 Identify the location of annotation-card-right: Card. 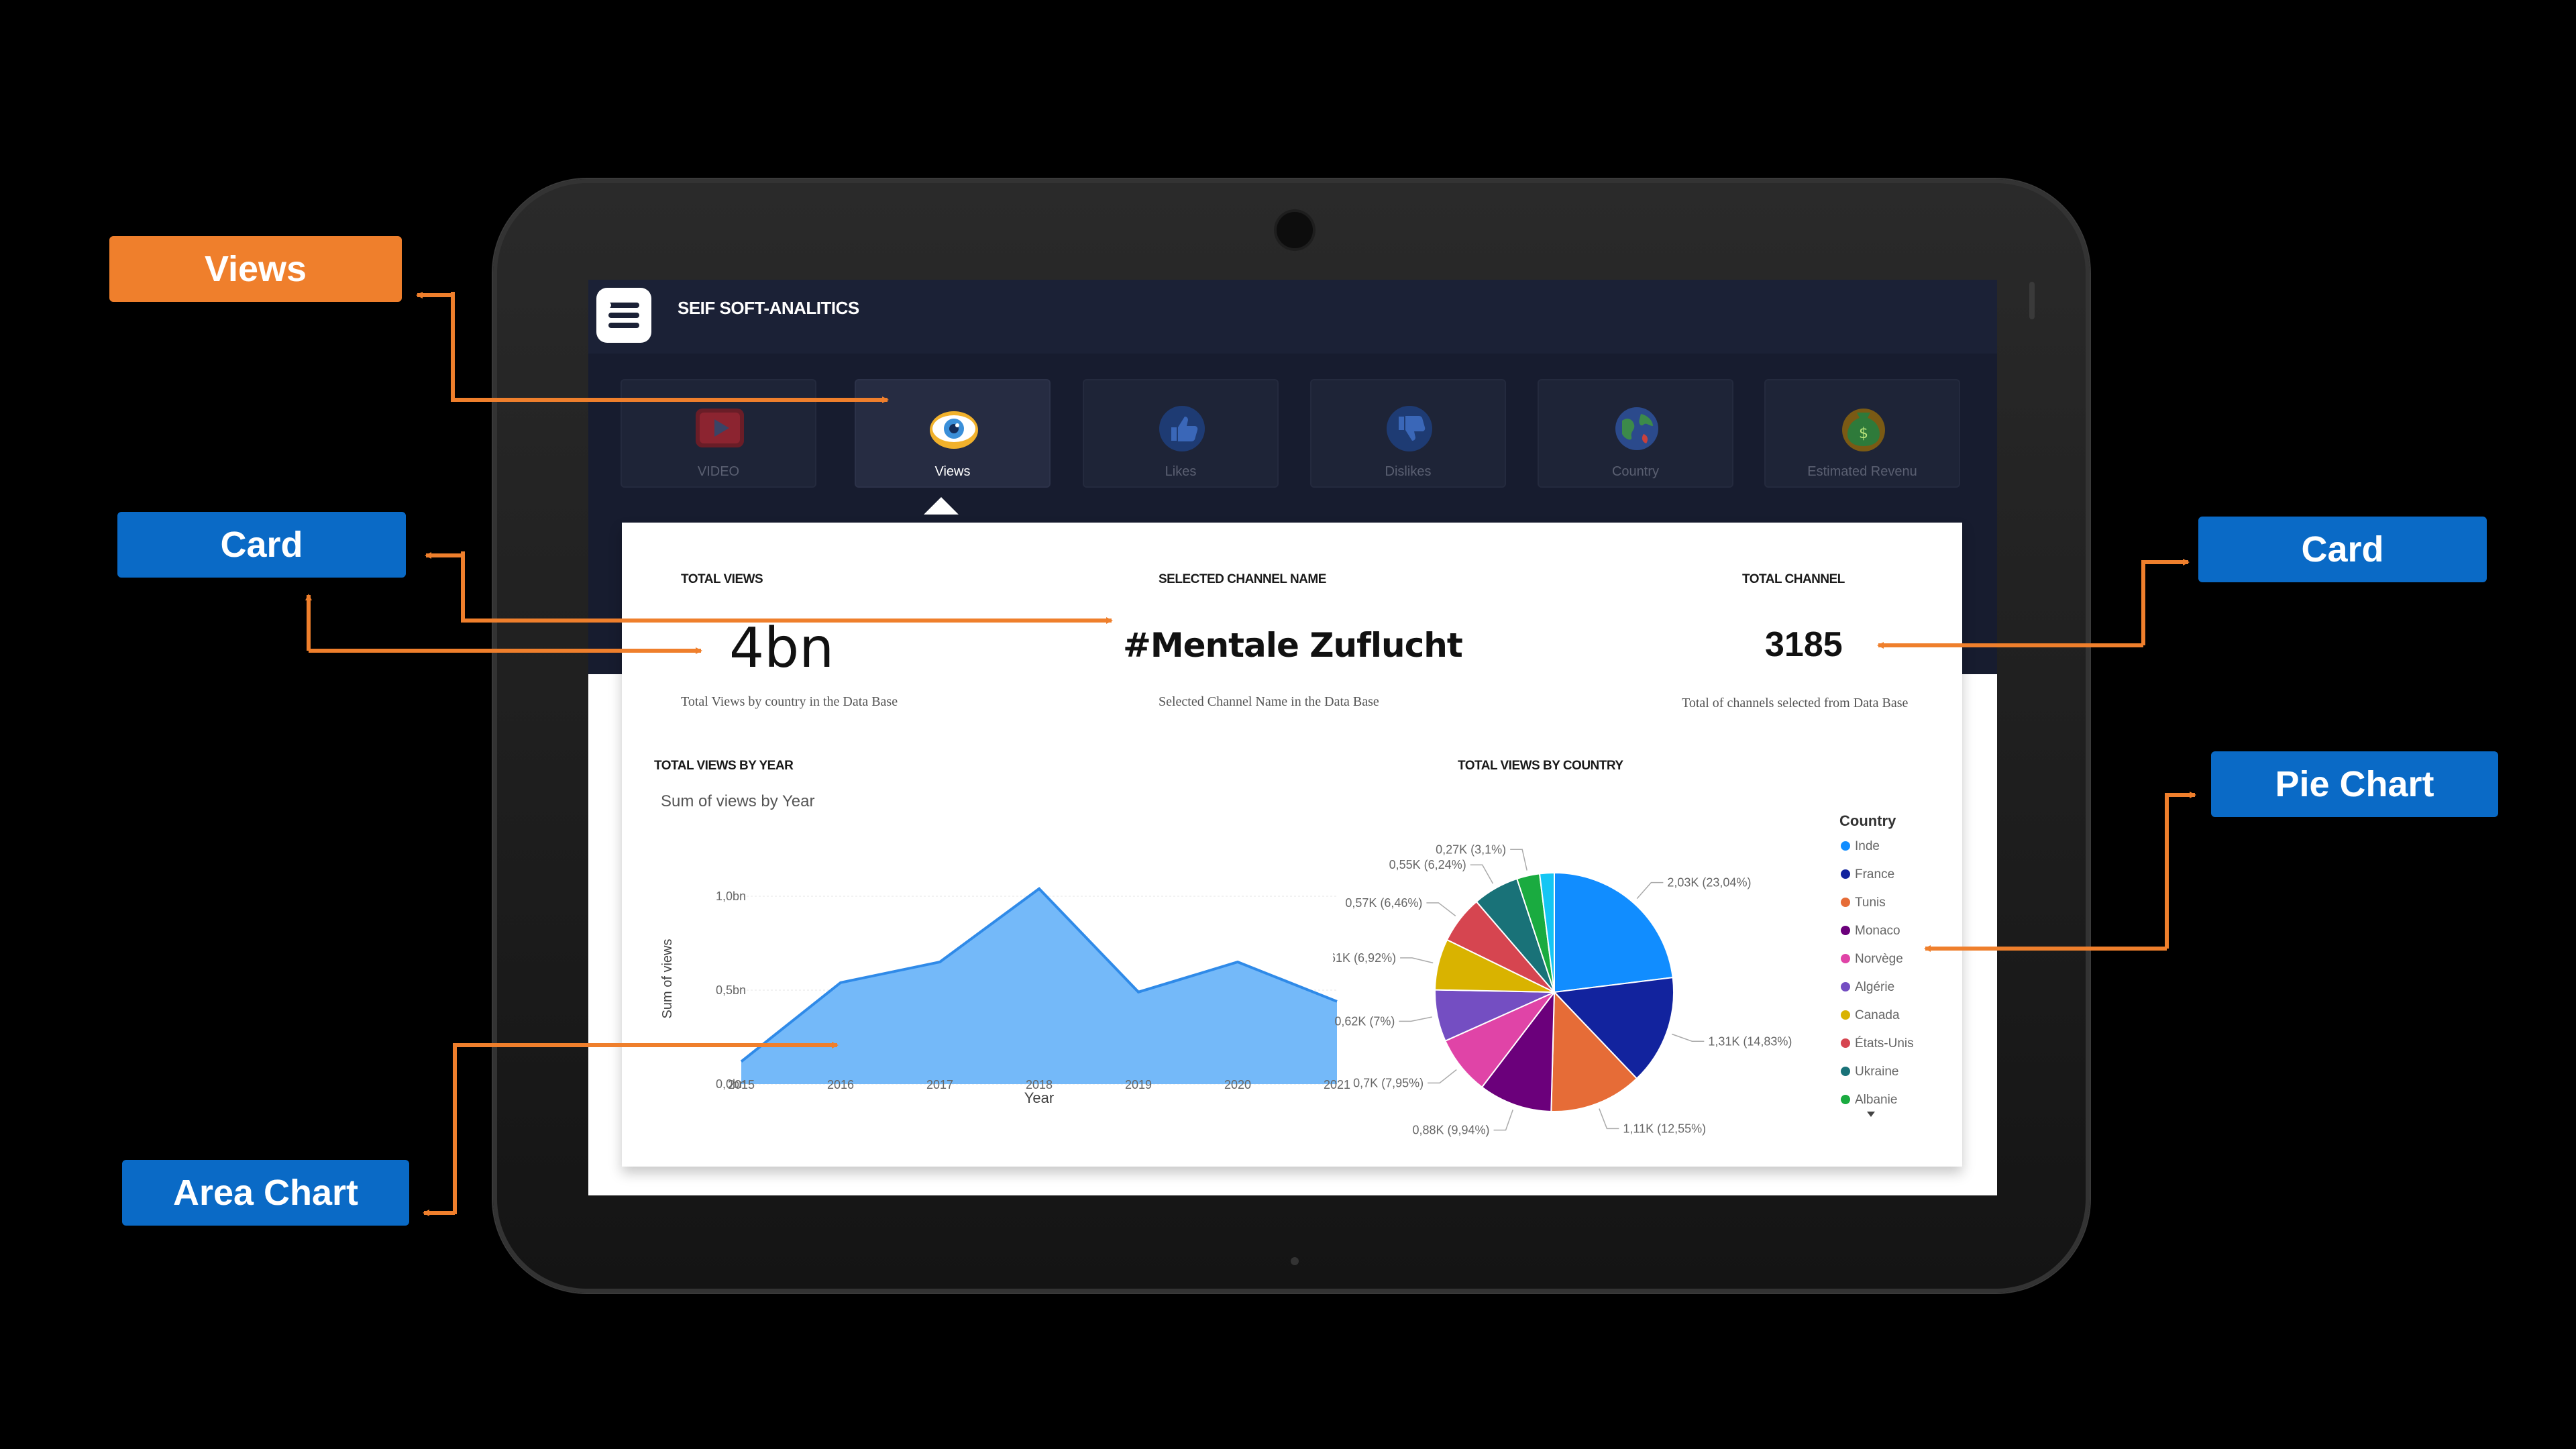
(2342, 549).